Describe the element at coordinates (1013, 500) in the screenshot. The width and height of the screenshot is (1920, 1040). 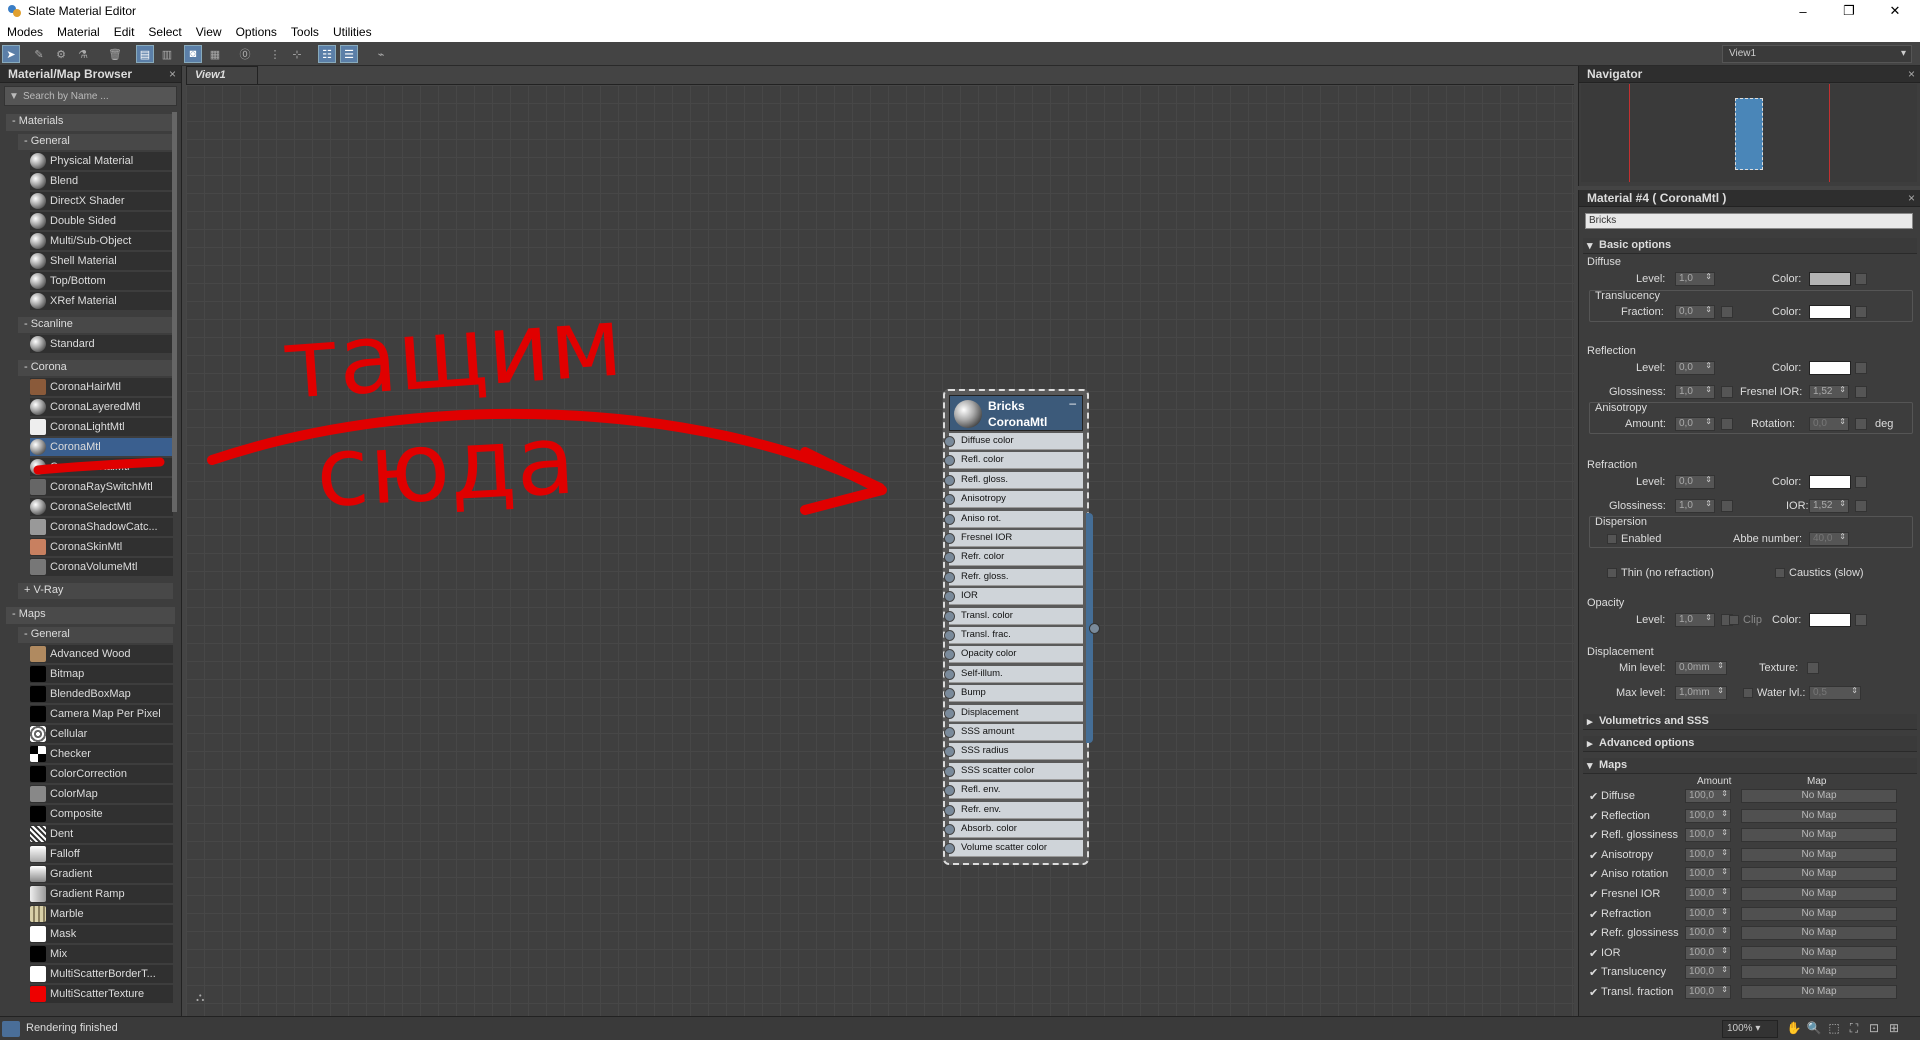
I see `node-slot-anisotropy: Anisotropy` at that location.